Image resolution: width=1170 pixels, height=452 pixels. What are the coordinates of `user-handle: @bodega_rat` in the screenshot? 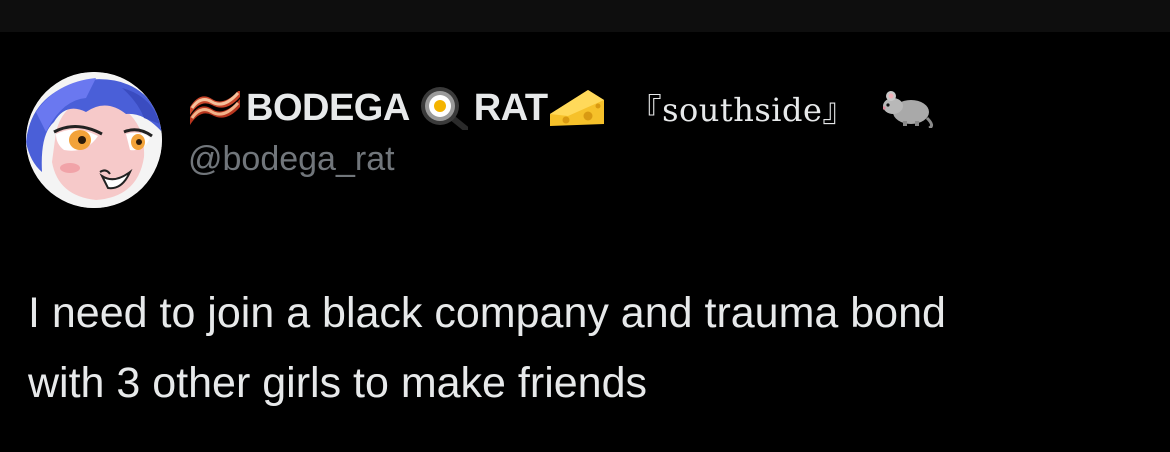 It's located at (291, 159).